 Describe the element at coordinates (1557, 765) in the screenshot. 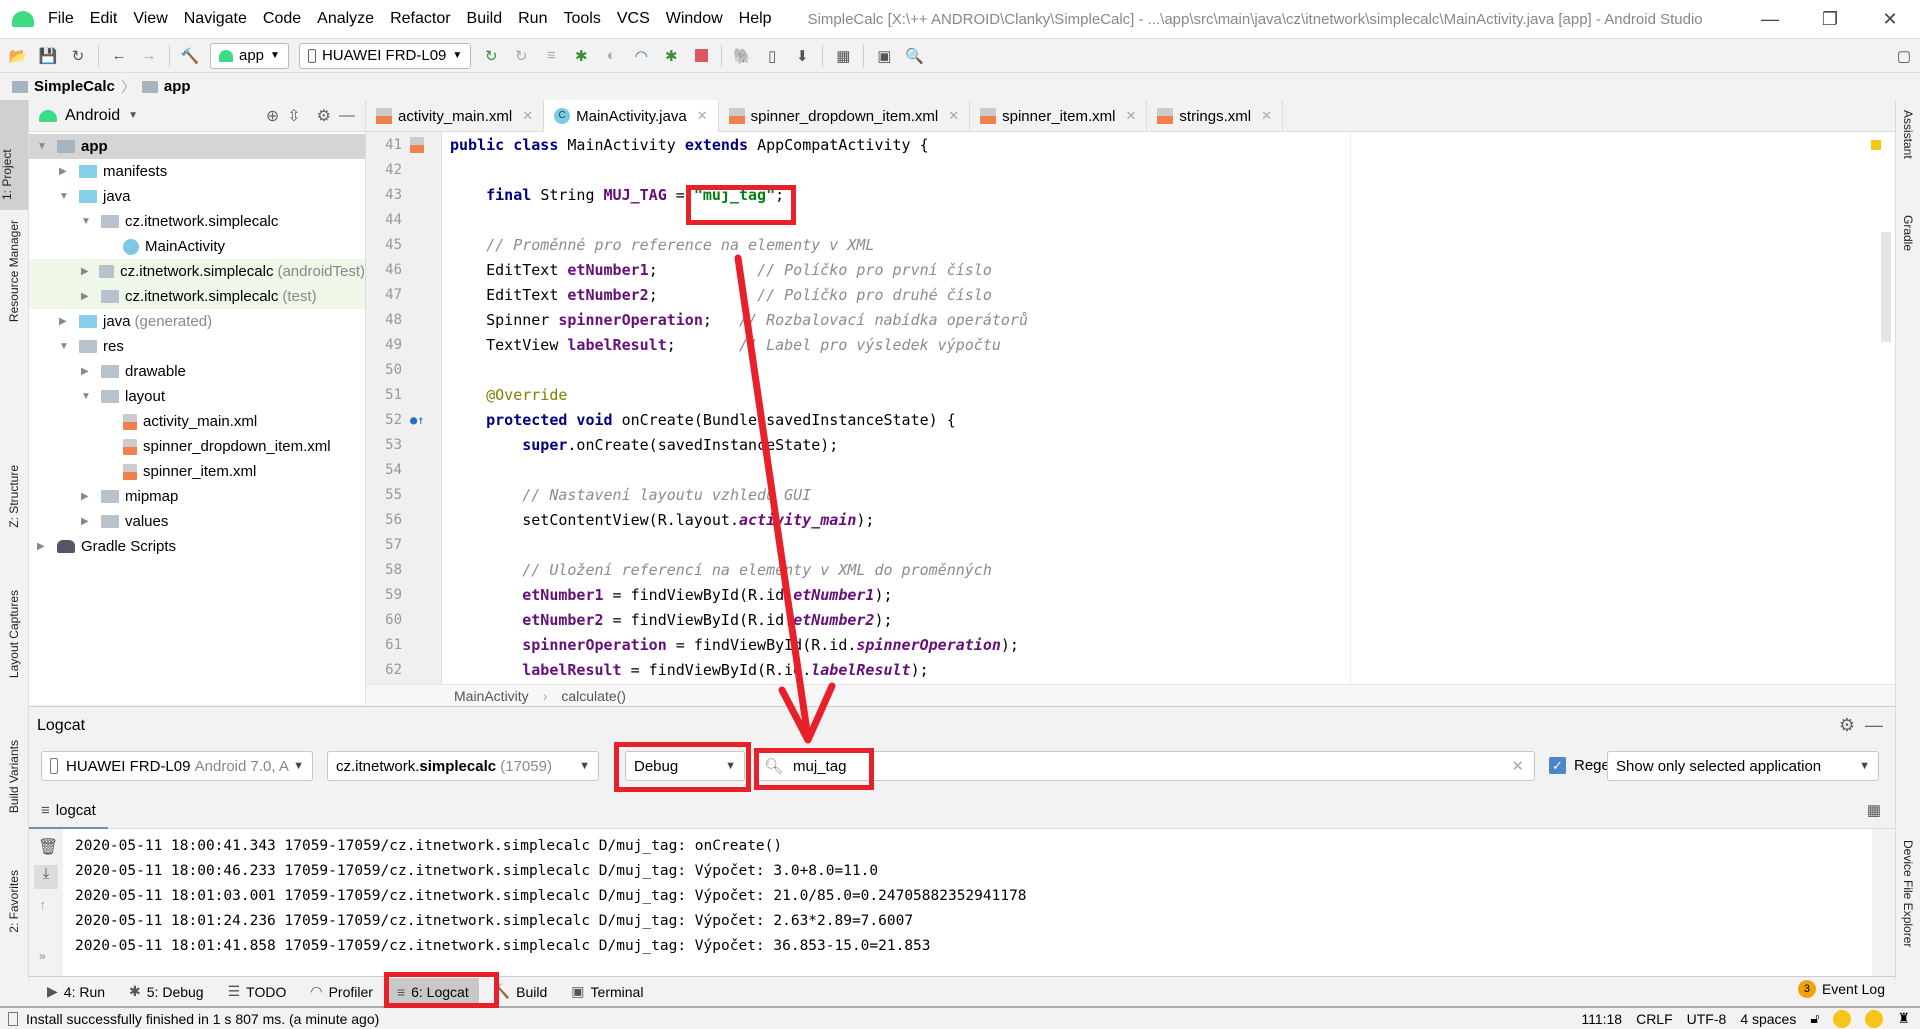

I see `checkbox-checked-icon: ✓` at that location.